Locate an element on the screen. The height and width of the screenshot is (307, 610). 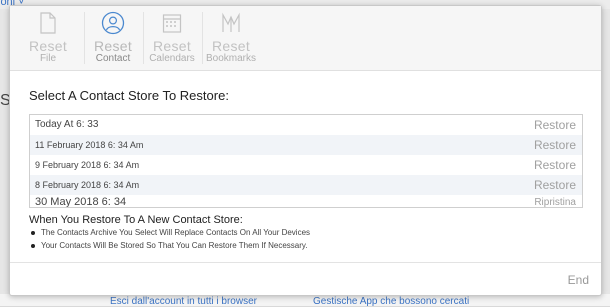
reset-file-button: Reset File is located at coordinates (48, 38).